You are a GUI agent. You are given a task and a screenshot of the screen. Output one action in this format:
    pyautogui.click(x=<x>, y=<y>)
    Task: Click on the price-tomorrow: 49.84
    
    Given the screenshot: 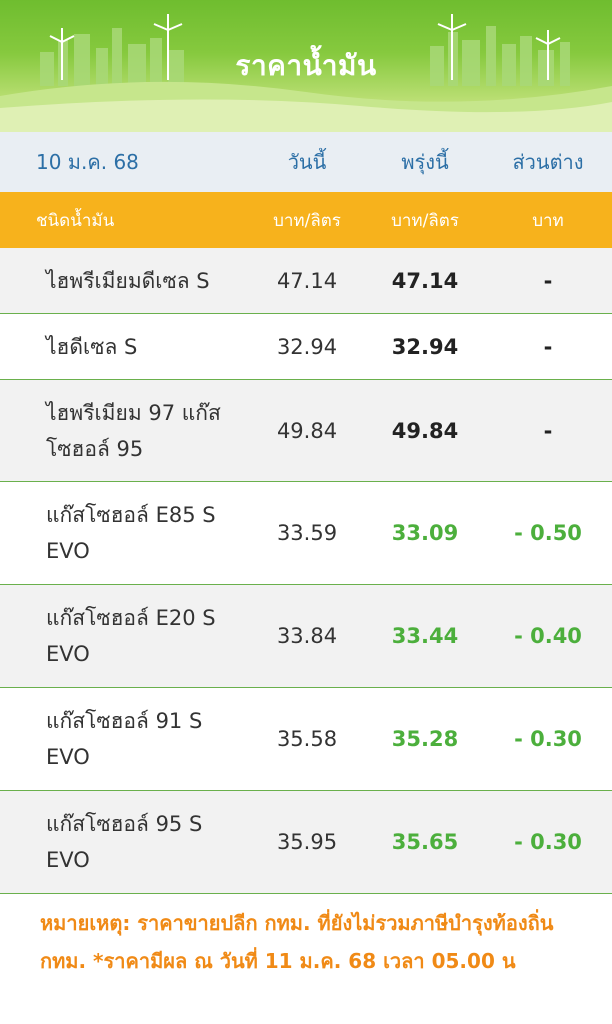 What is the action you would take?
    pyautogui.click(x=425, y=430)
    